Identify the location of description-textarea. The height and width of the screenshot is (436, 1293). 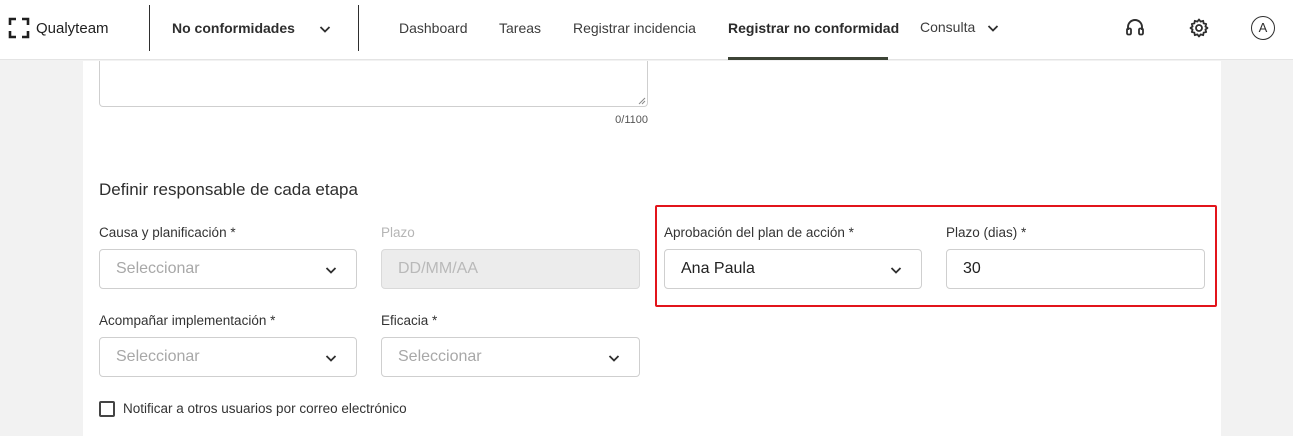
(373, 84).